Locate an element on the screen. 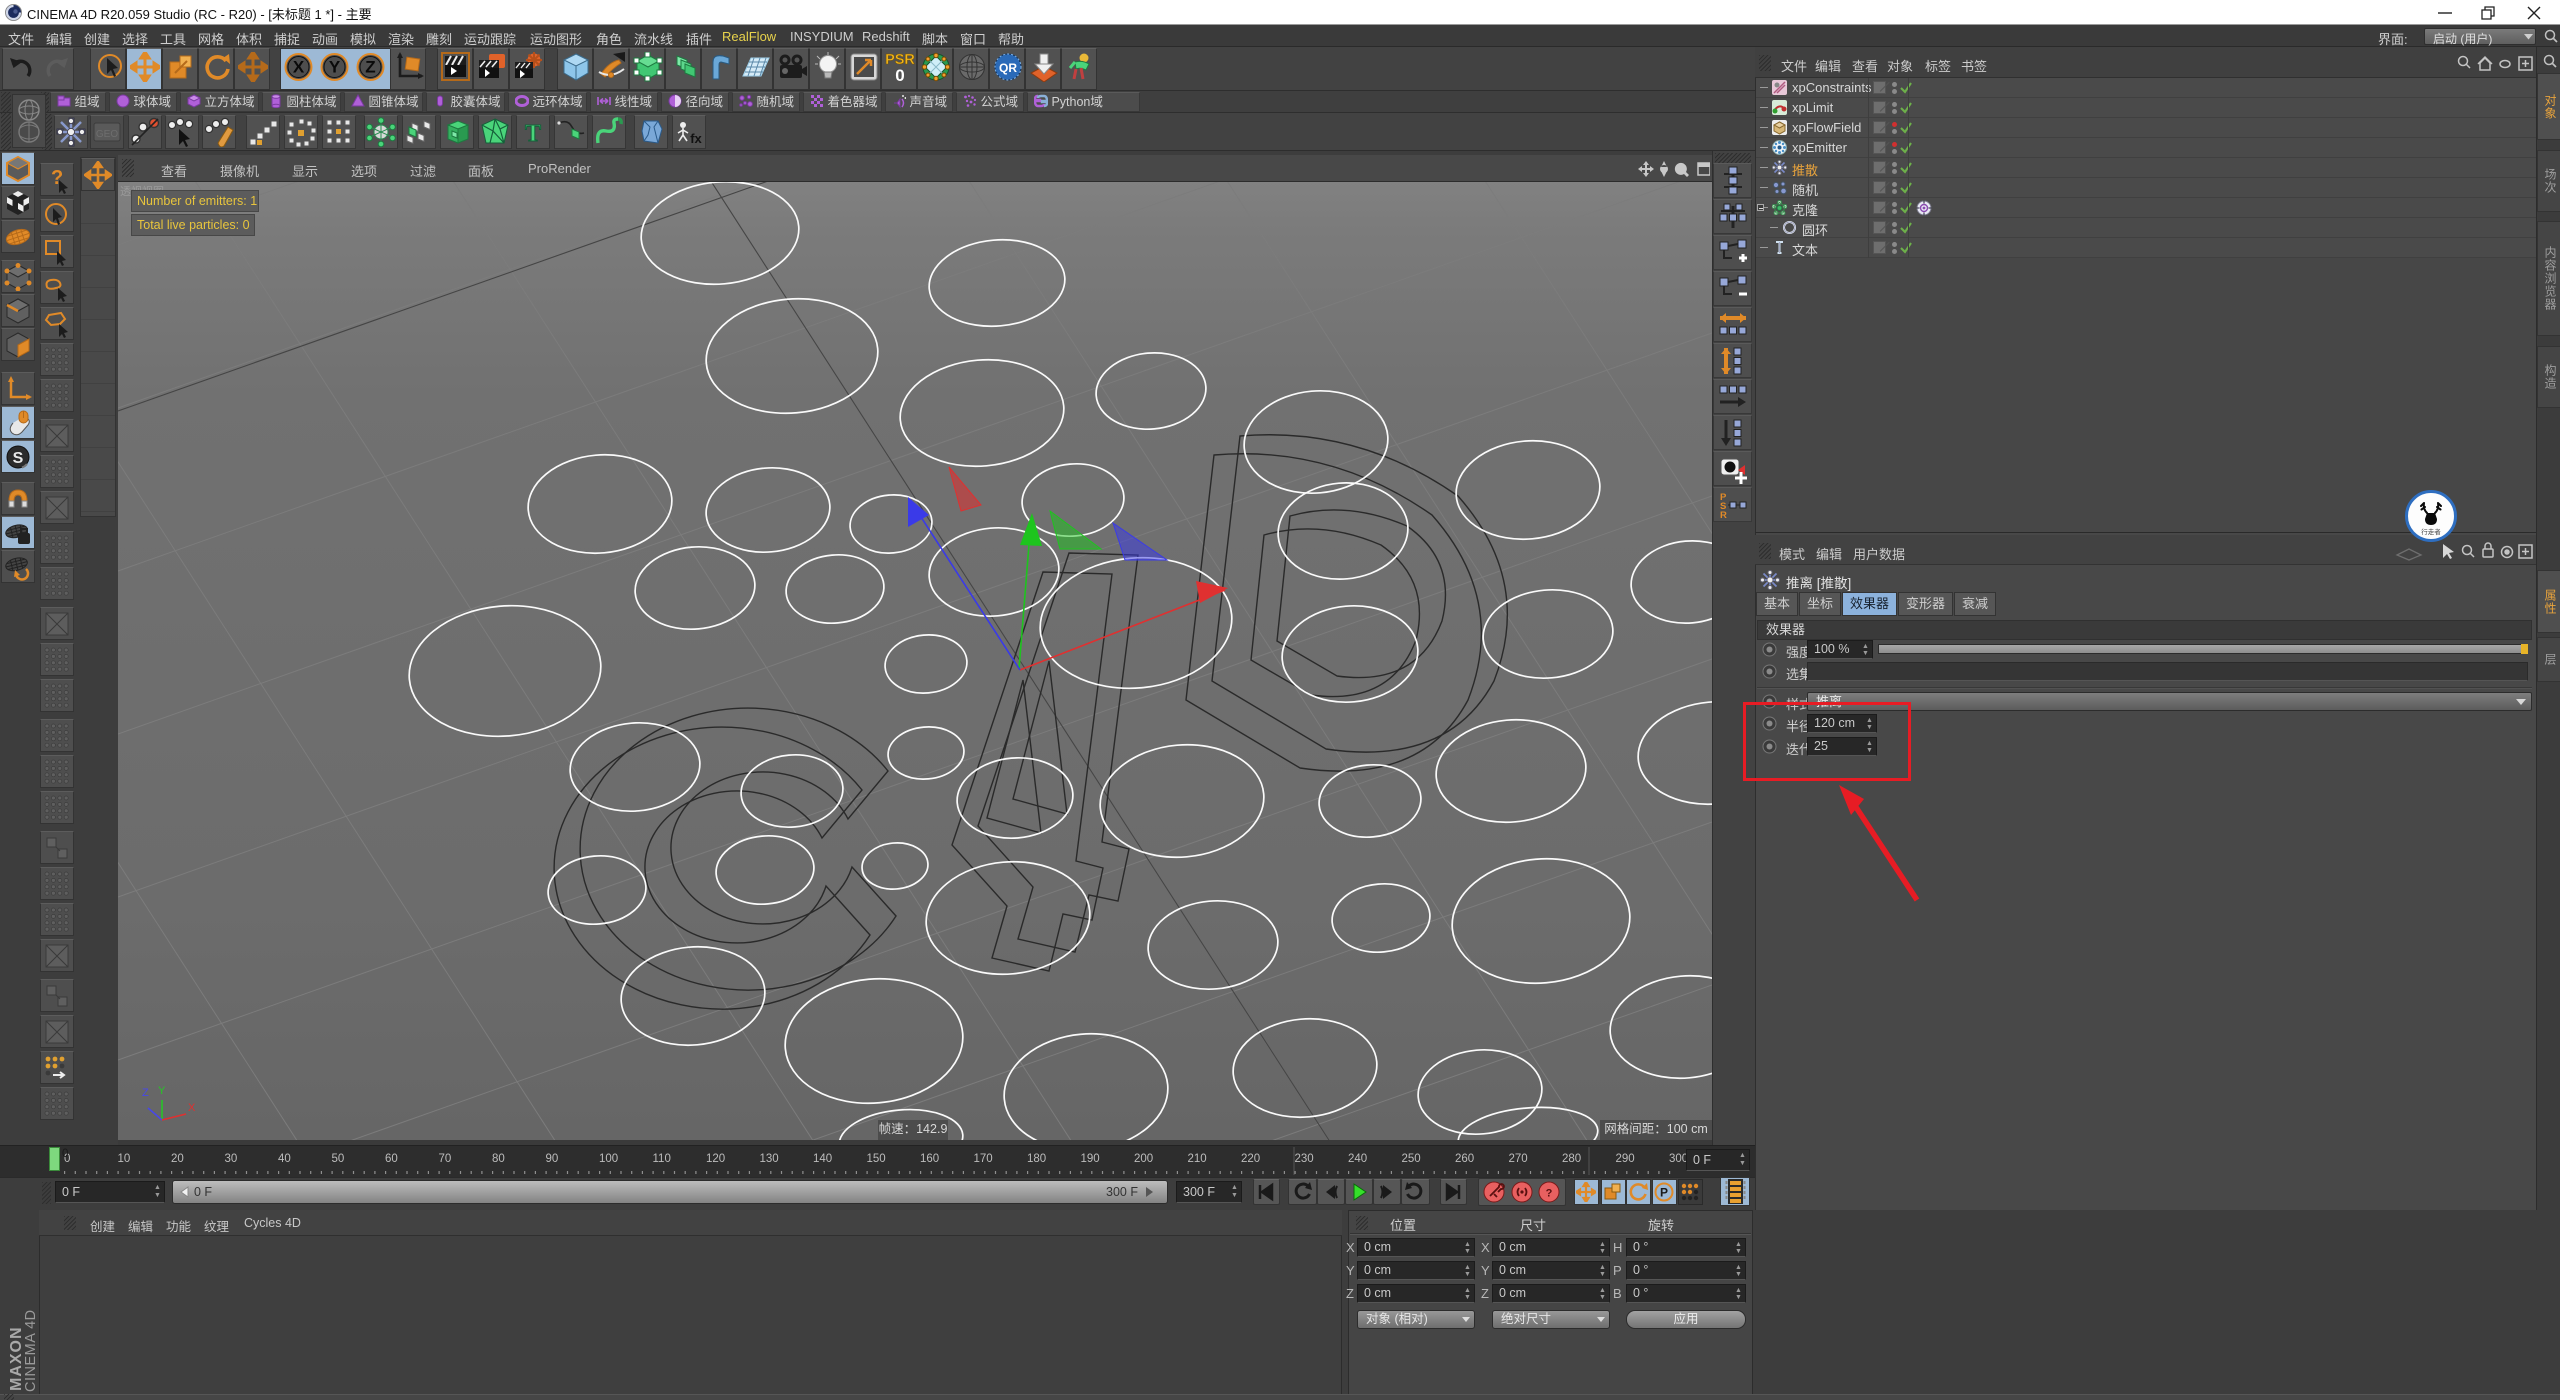  svg-text: 290 is located at coordinates (1625, 1159).